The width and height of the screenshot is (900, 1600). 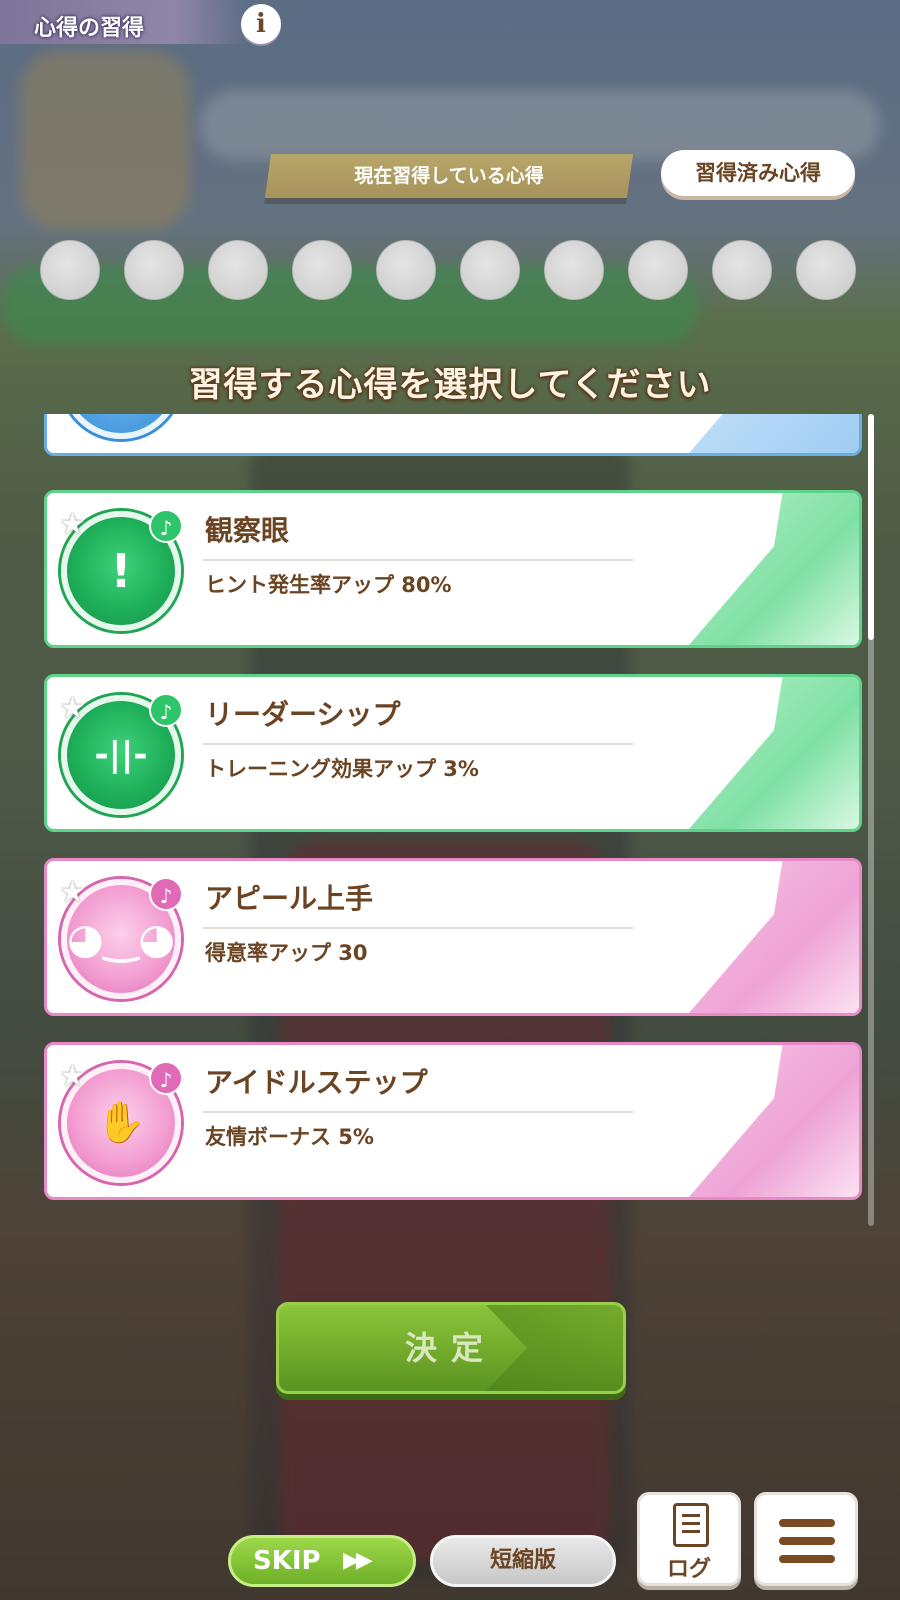 I want to click on log-document-icon, so click(x=691, y=1525).